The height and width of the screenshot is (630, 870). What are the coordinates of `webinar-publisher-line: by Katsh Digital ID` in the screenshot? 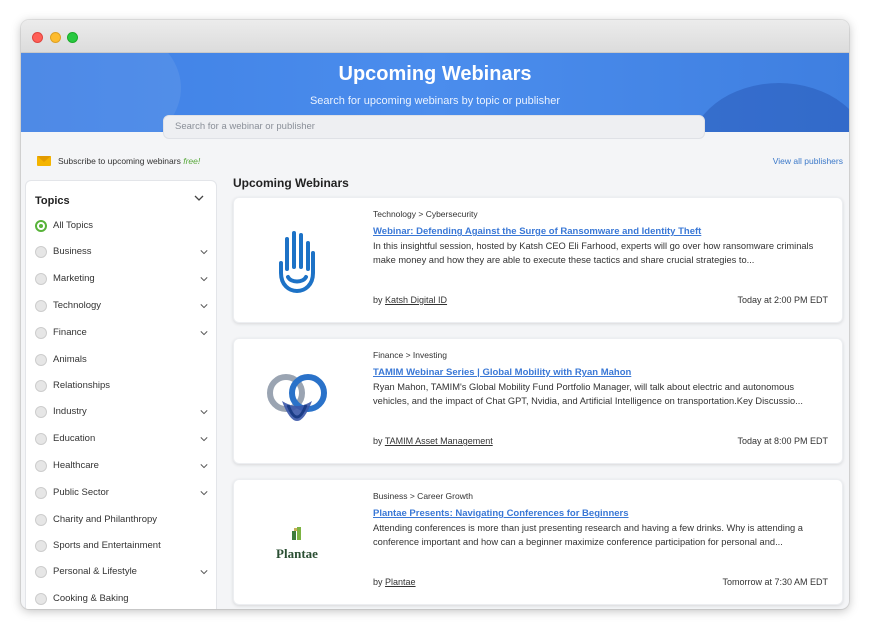 It's located at (410, 300).